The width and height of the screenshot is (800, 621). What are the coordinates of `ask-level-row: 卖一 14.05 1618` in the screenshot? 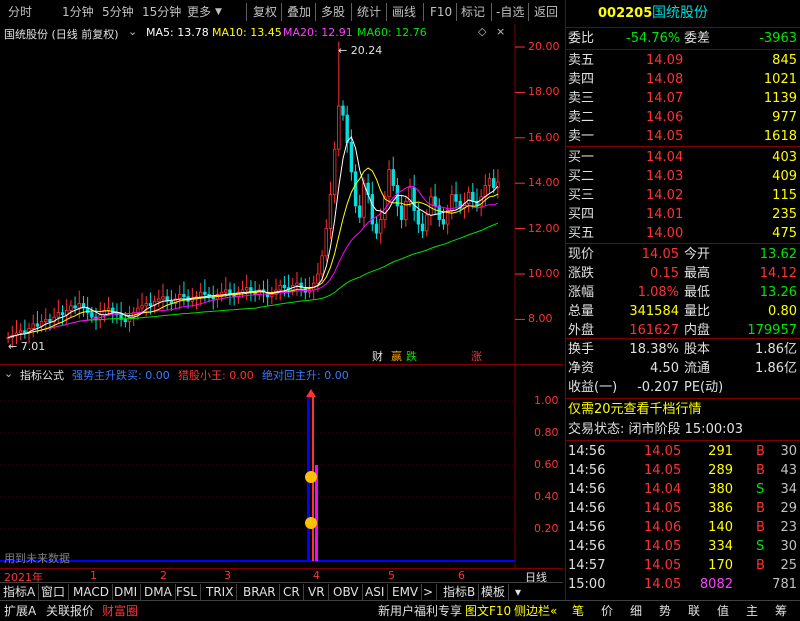 It's located at (682, 136).